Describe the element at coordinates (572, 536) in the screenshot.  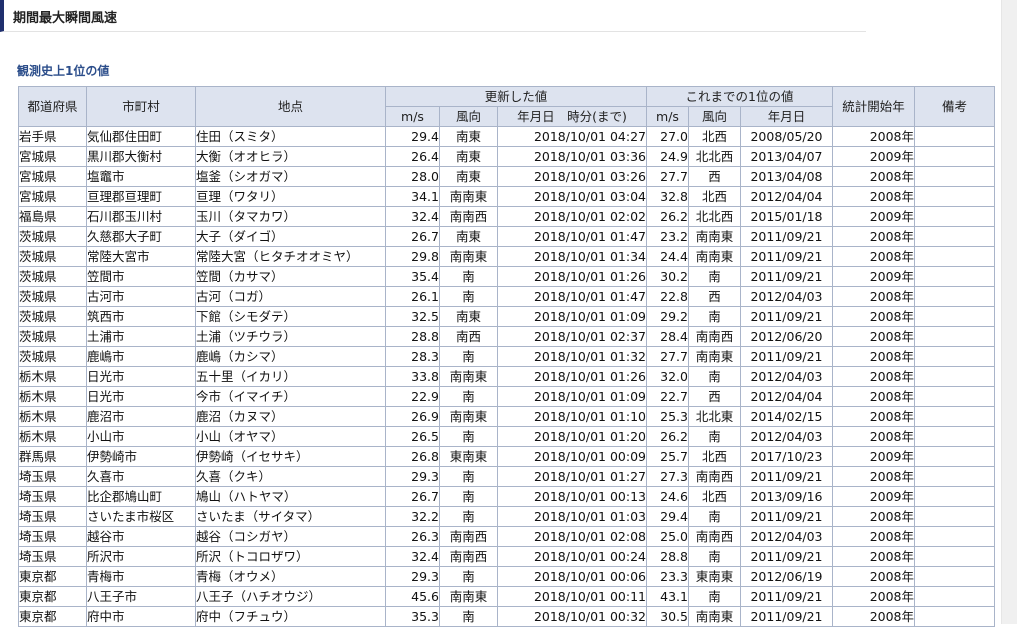
I see `cell-datetime: 2018/10/01 02:08` at that location.